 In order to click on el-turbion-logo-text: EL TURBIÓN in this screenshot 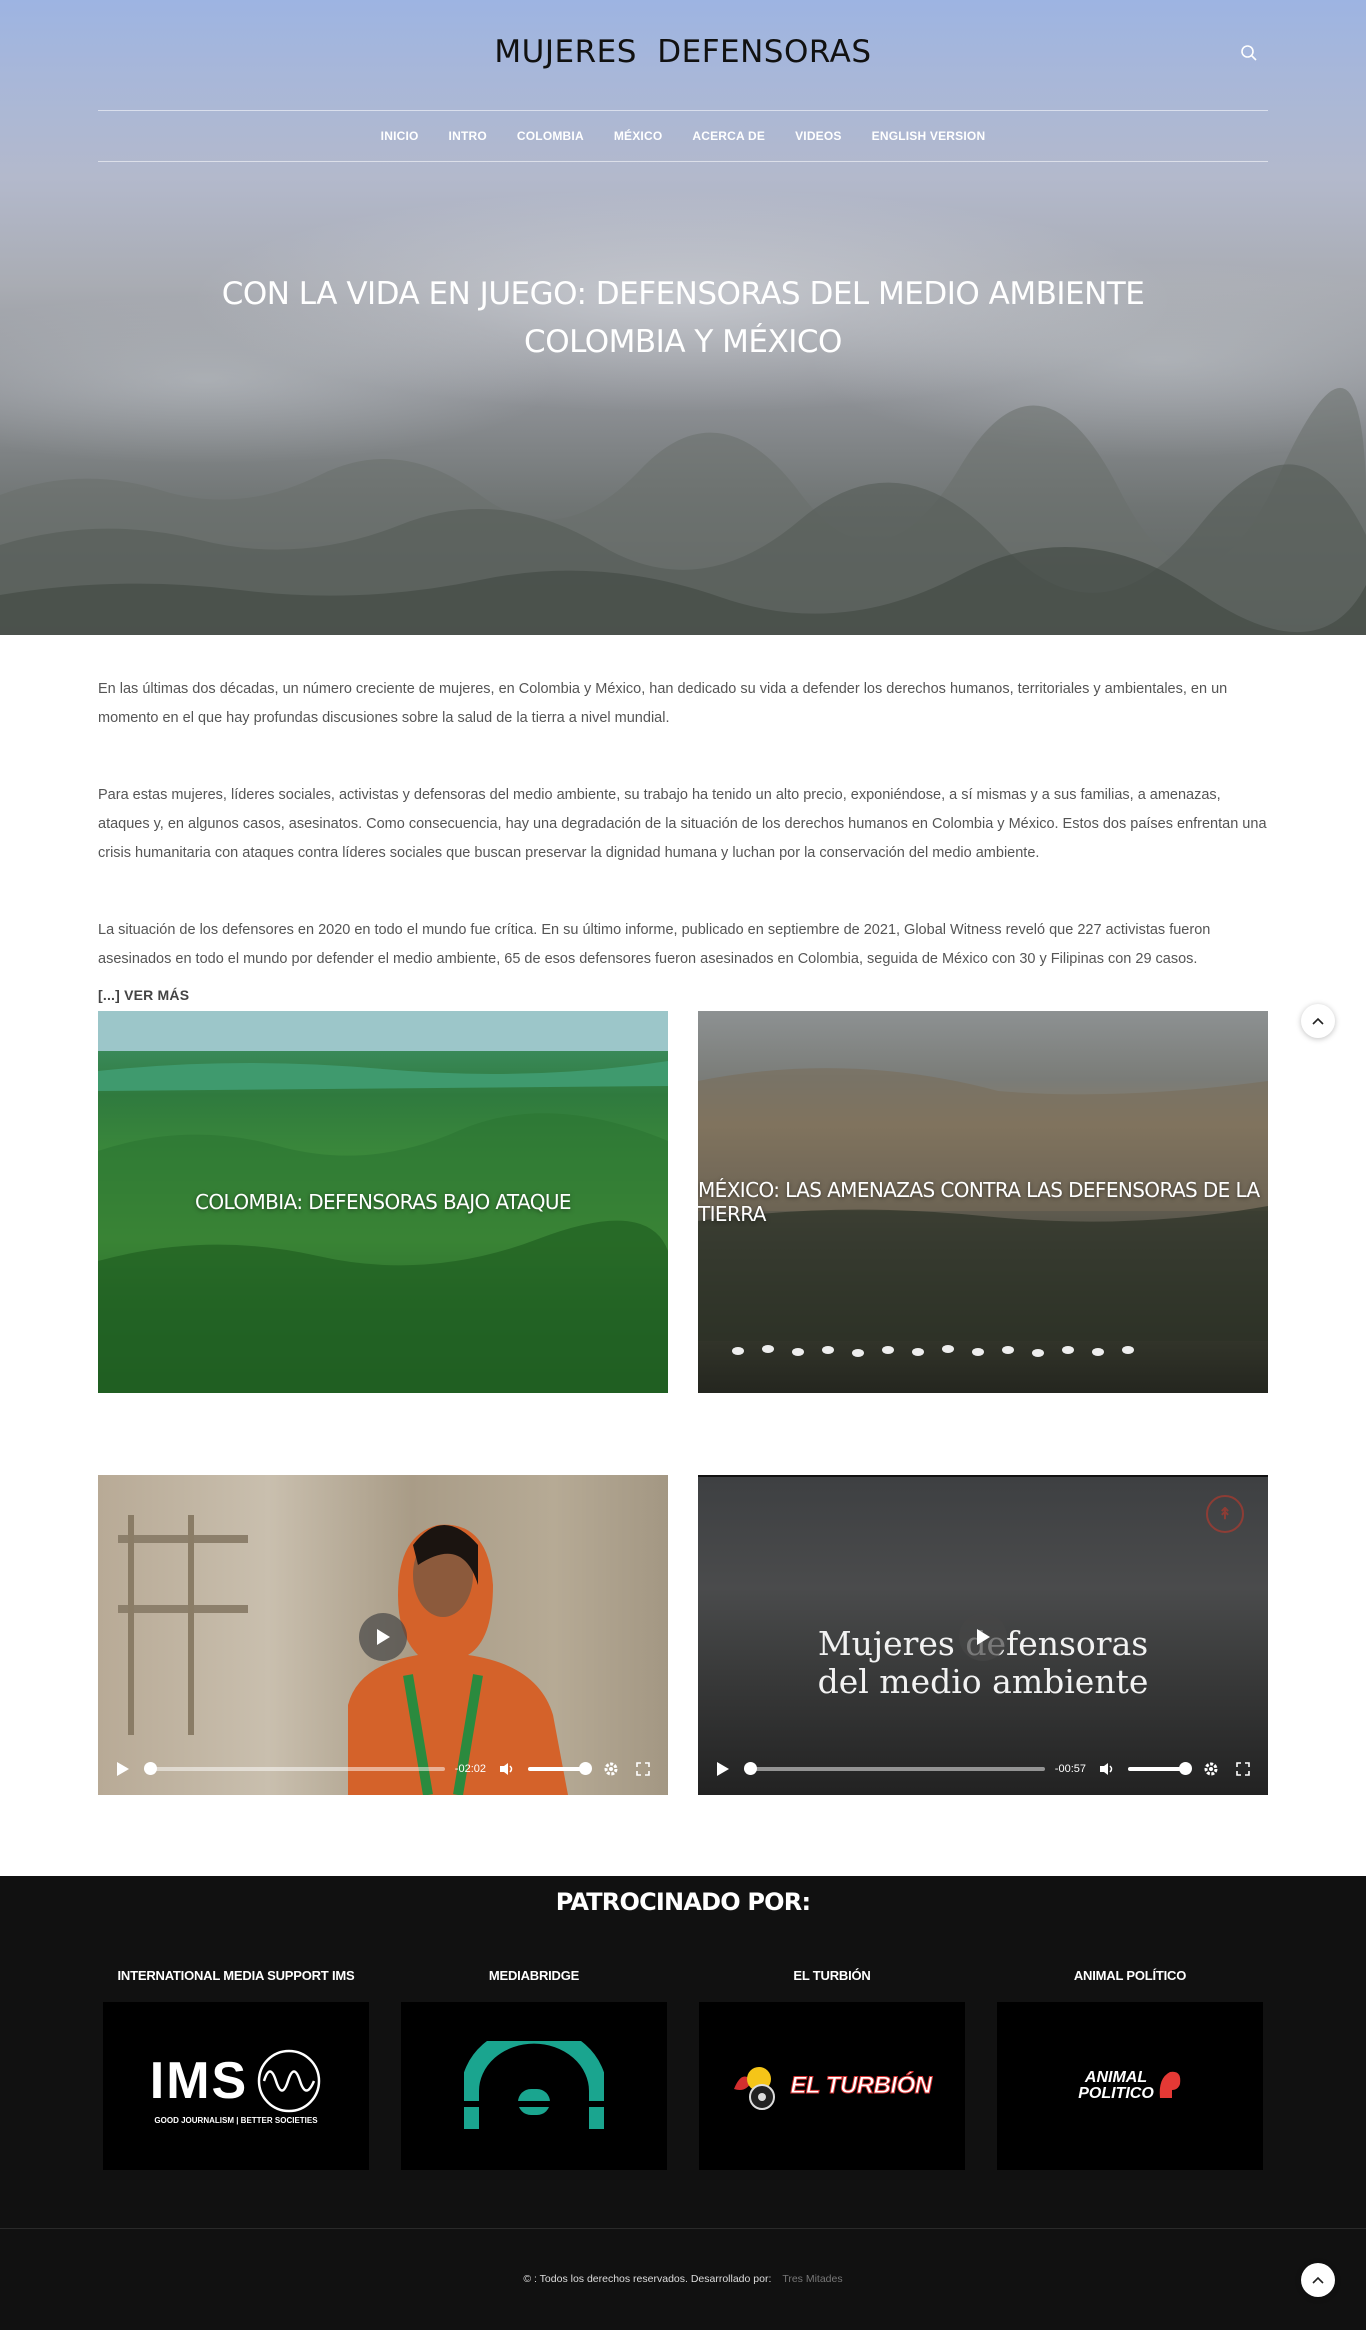, I will do `click(861, 2086)`.